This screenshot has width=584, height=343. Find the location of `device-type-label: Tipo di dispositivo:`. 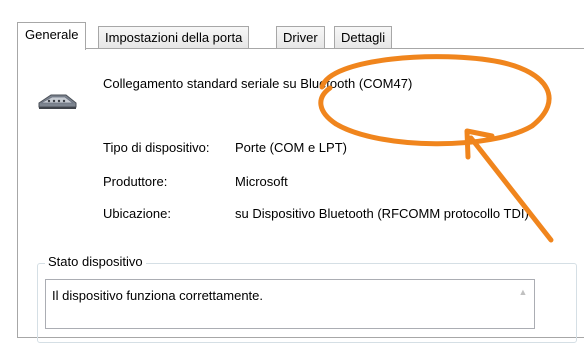

device-type-label: Tipo di dispositivo: is located at coordinates (156, 147).